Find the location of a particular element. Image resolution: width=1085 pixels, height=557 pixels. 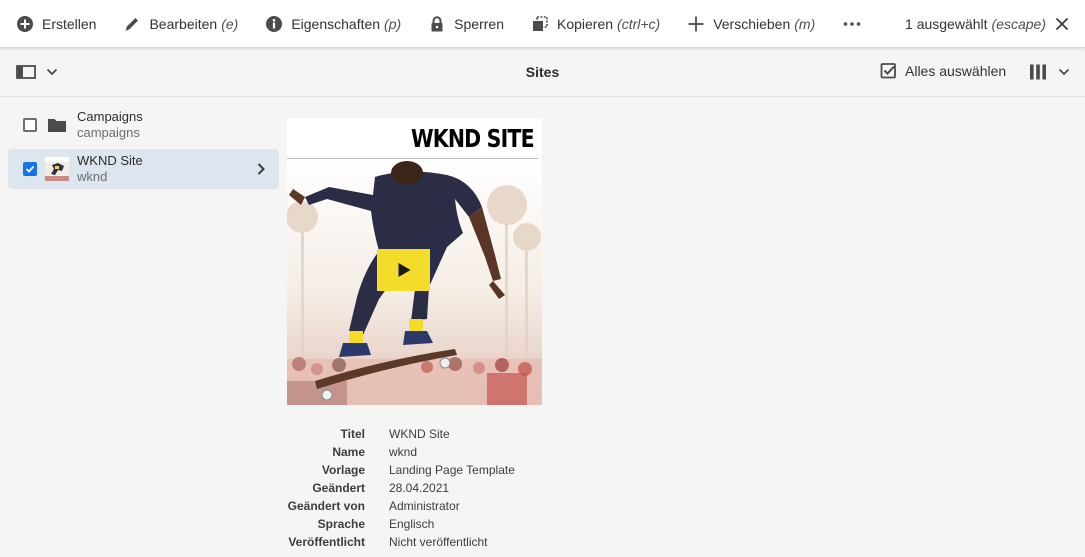

selection-status: 1 ausgewählt (escape) is located at coordinates (987, 24).